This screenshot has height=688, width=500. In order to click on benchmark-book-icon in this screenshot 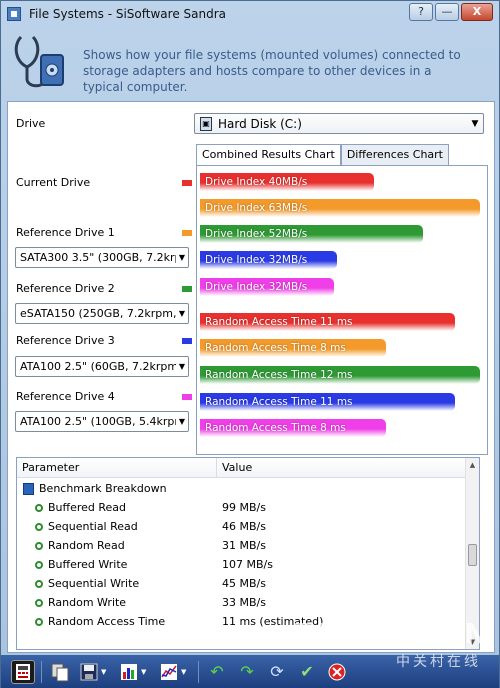, I will do `click(28, 488)`.